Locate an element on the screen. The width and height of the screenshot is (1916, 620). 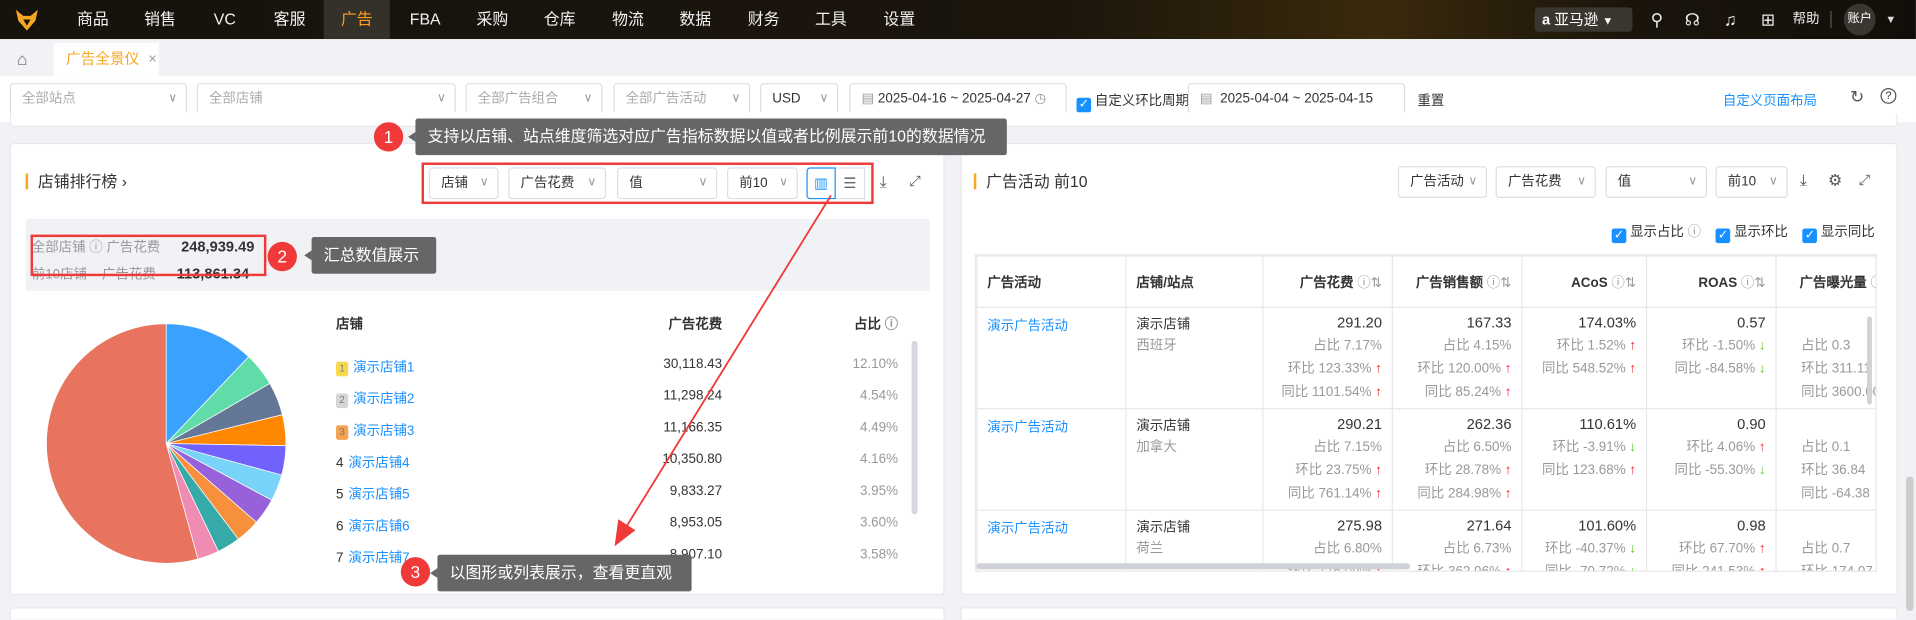
arrow-up-icon: ↑ is located at coordinates (1506, 392).